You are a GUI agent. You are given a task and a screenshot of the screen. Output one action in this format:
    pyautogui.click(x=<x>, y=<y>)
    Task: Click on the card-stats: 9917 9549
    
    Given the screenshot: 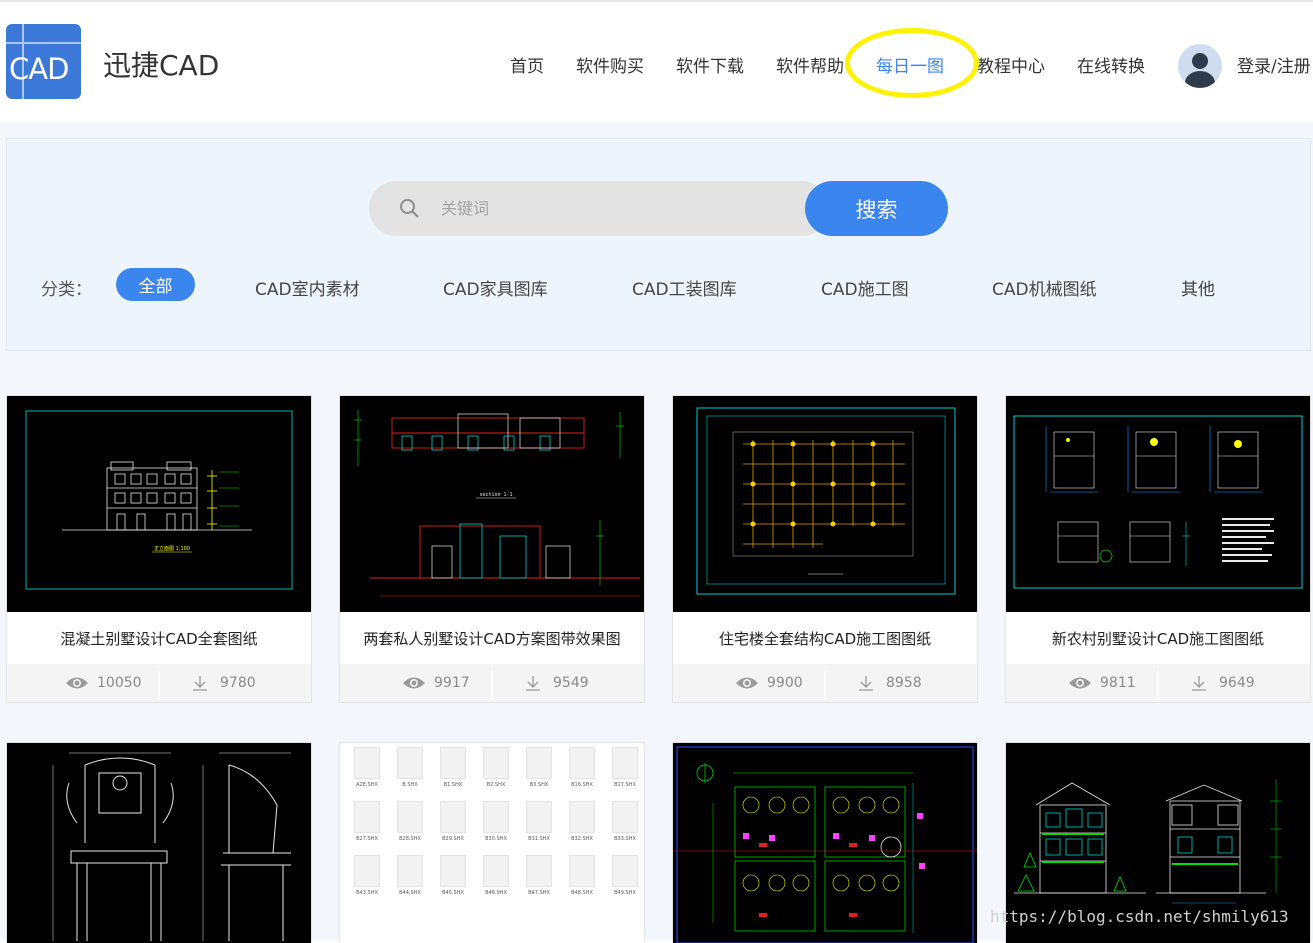 What is the action you would take?
    pyautogui.click(x=492, y=683)
    